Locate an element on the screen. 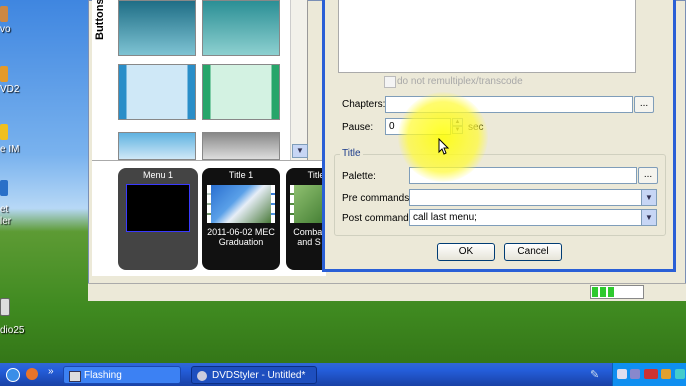 The width and height of the screenshot is (686, 386). menu-preview is located at coordinates (158, 208).